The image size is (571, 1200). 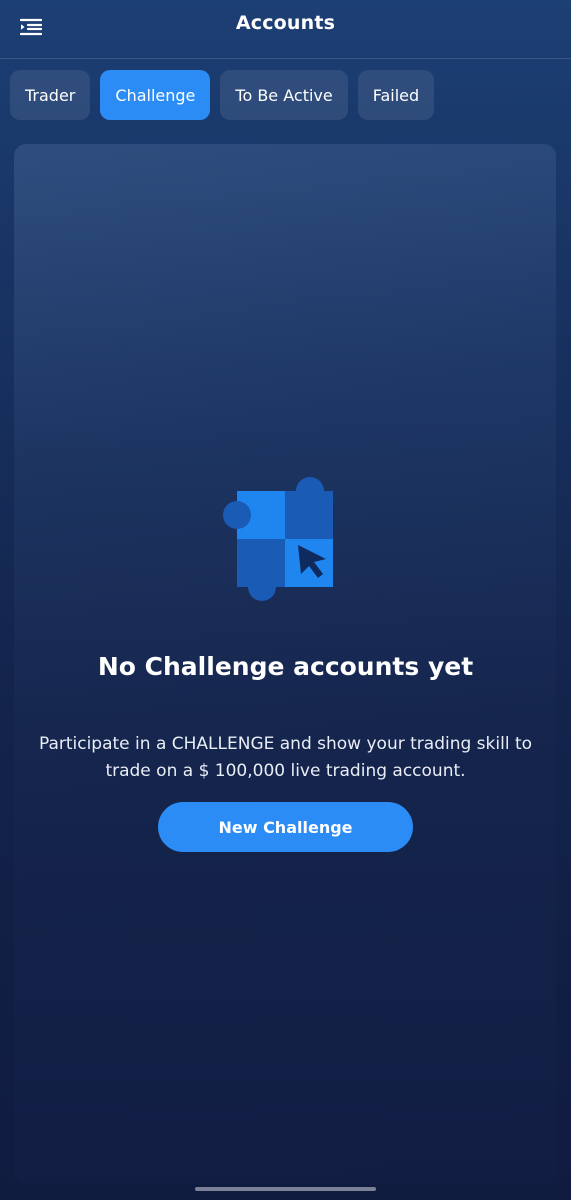 I want to click on page-title: Accounts, so click(x=285, y=23).